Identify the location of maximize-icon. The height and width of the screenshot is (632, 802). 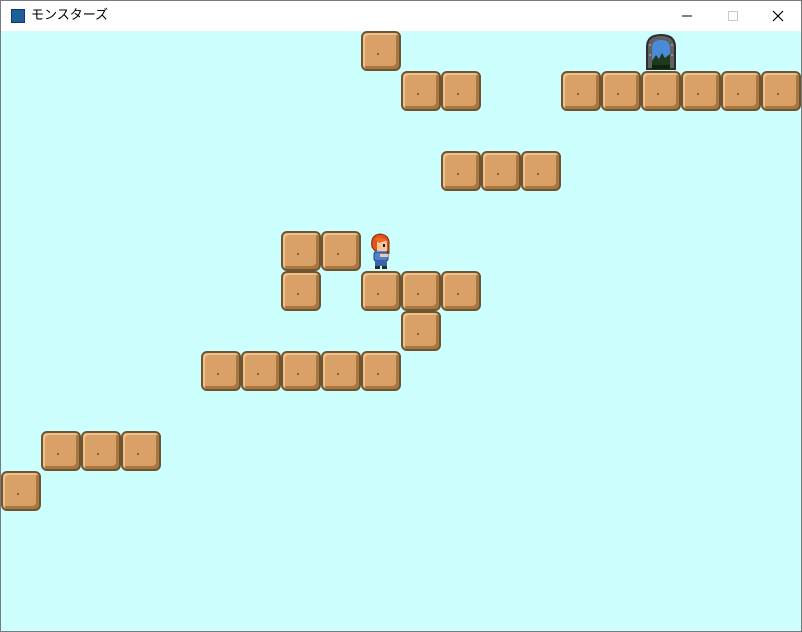
(733, 16).